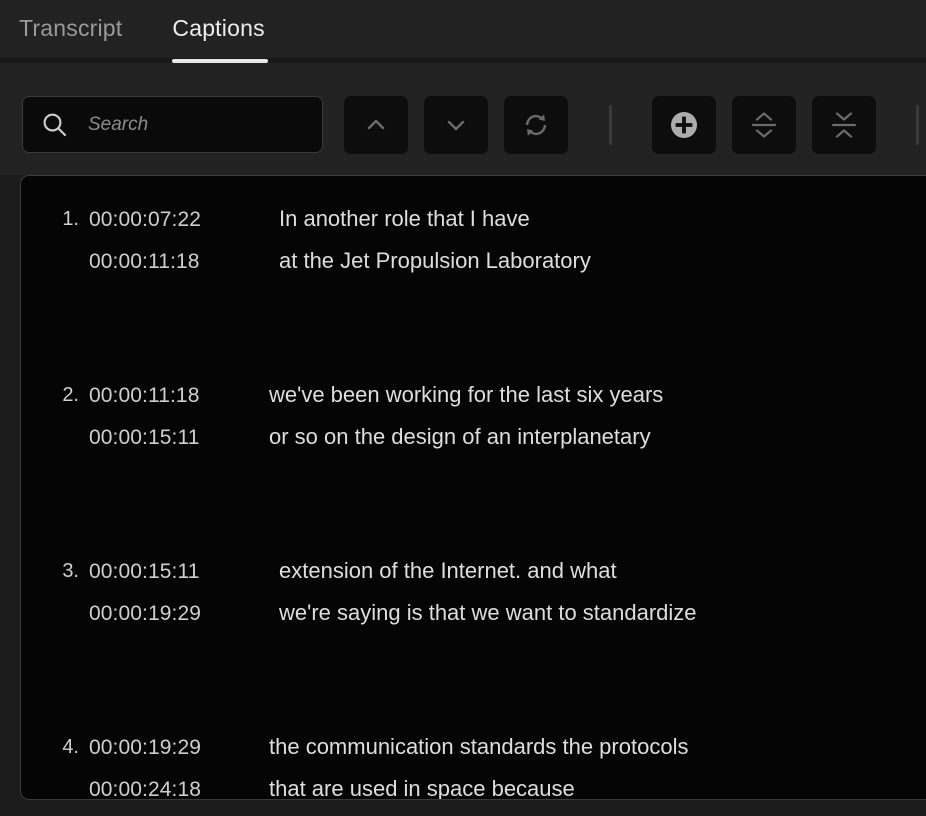 This screenshot has height=816, width=926. What do you see at coordinates (145, 613) in the screenshot?
I see `caption-end-time: 00:00:19:29` at bounding box center [145, 613].